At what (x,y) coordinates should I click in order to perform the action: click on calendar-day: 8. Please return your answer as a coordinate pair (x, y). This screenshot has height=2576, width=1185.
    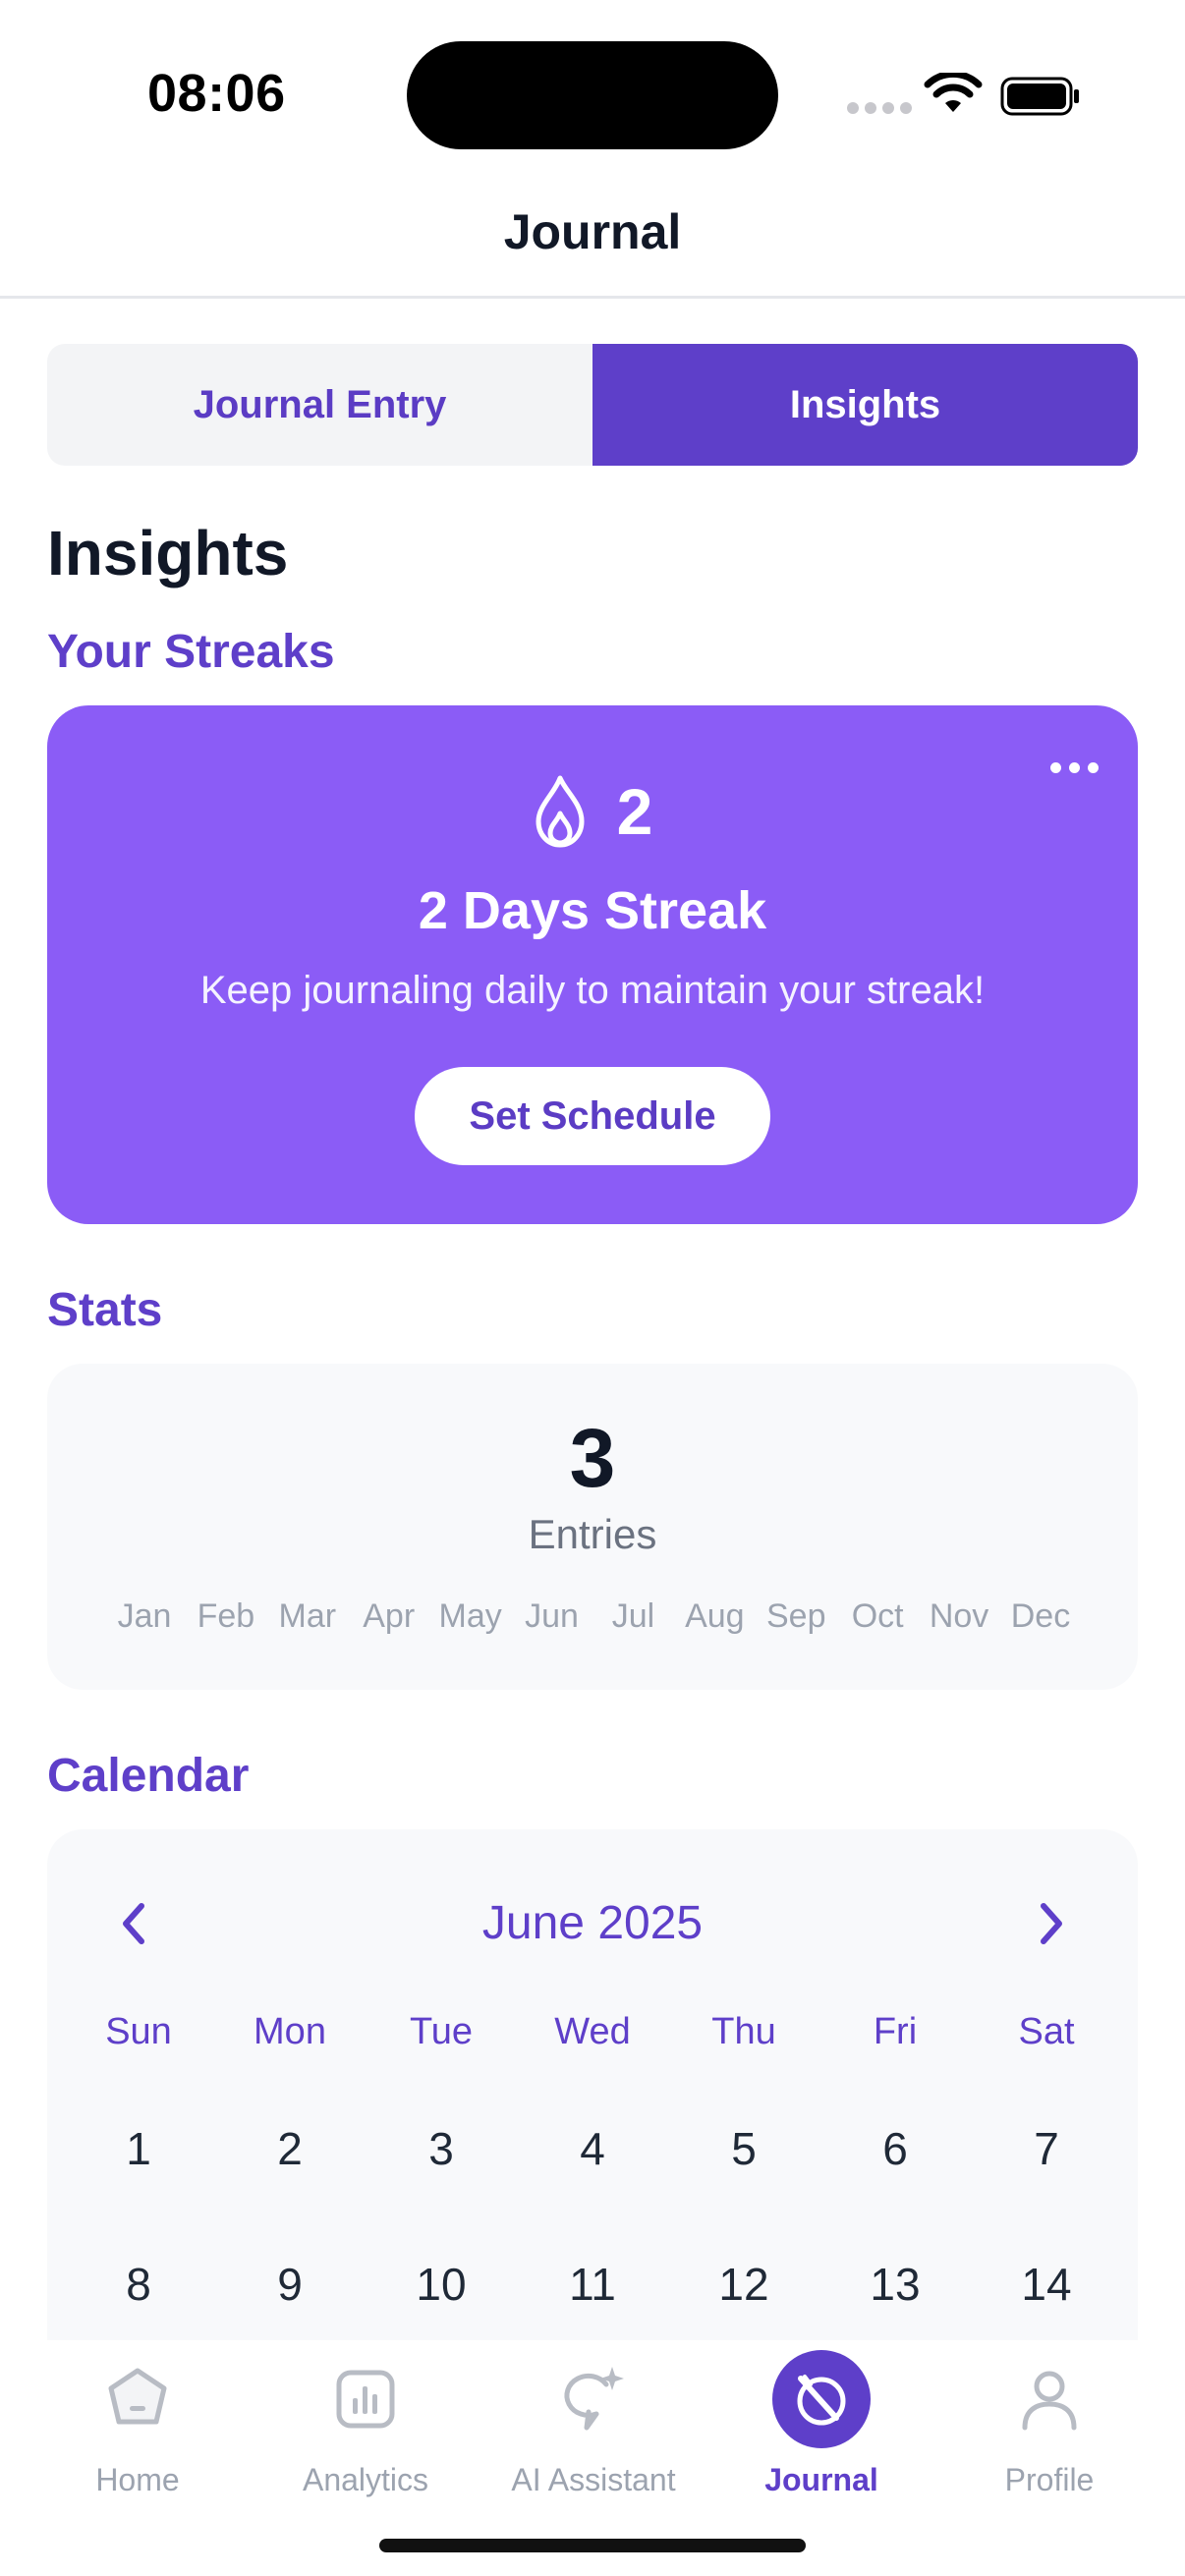
    Looking at the image, I should click on (138, 2284).